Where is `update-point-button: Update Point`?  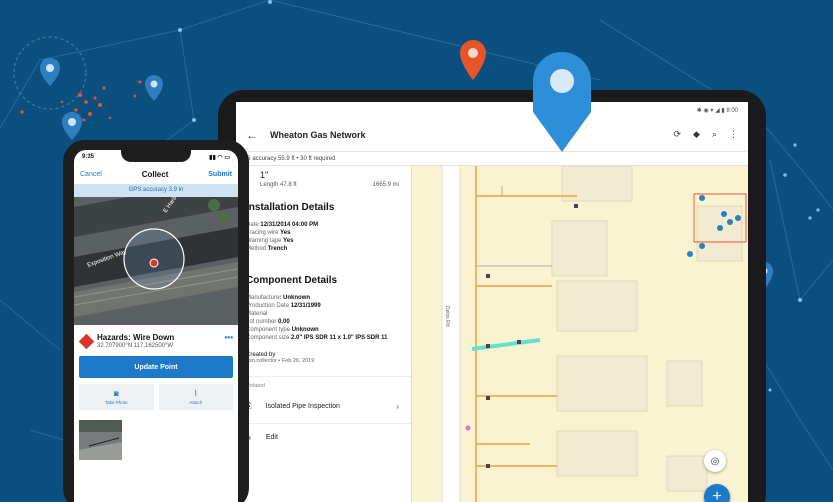 update-point-button: Update Point is located at coordinates (156, 367).